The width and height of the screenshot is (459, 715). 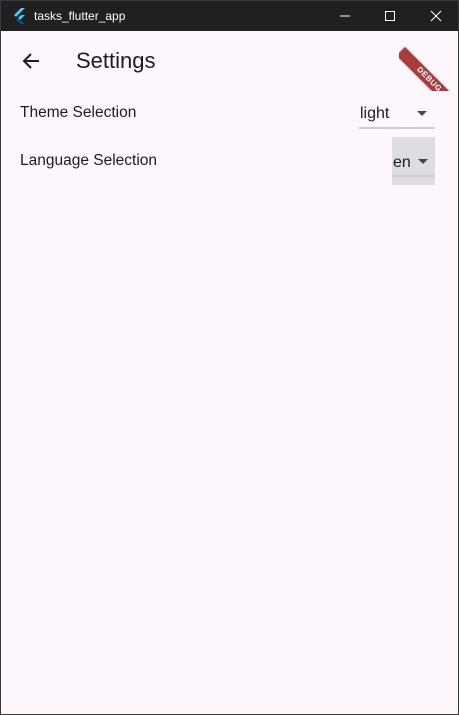 I want to click on language-selection-label: Language Selection, so click(x=89, y=160).